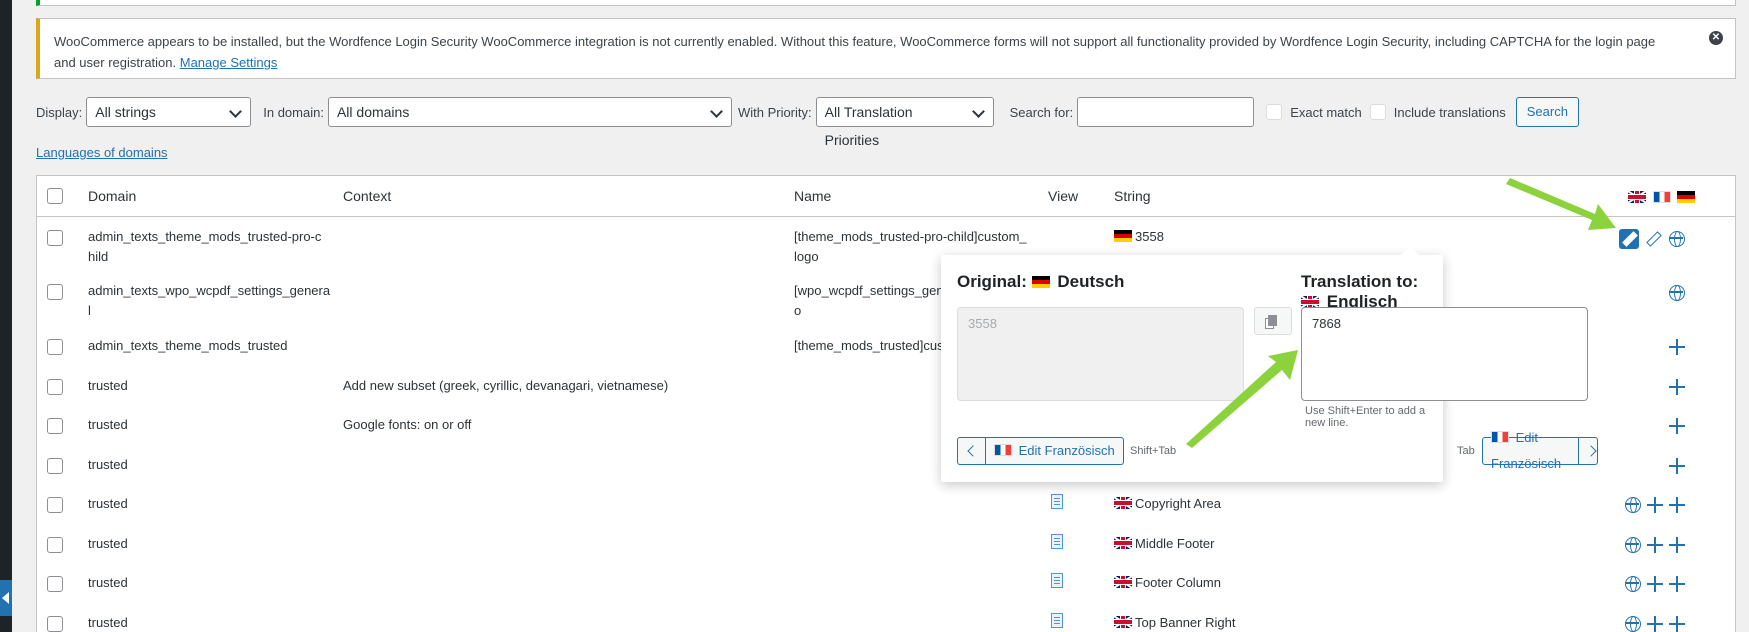  Describe the element at coordinates (6, 316) in the screenshot. I see `admin-sidebar` at that location.